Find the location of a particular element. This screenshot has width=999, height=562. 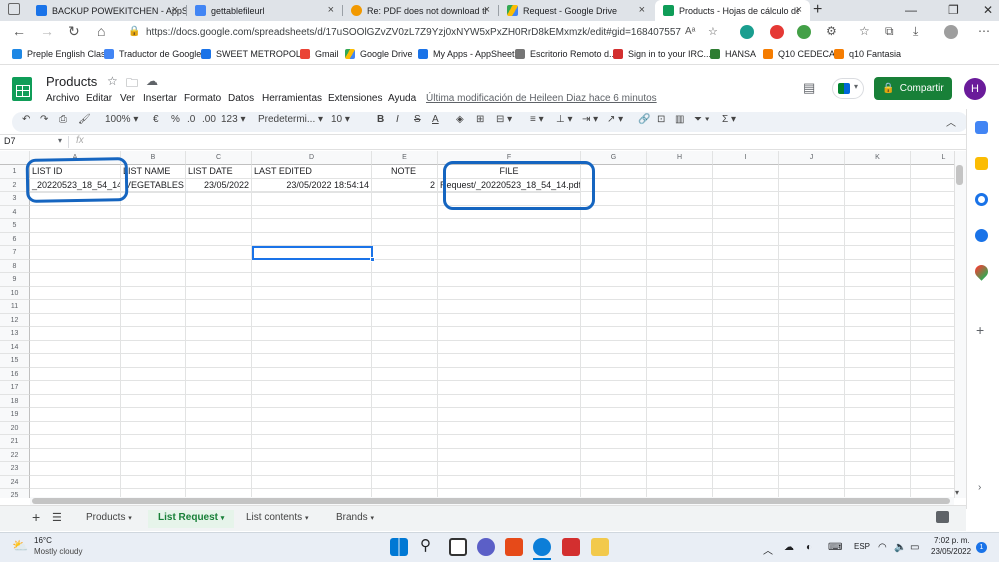

chevron-up-icon: ︿ is located at coordinates (768, 549).